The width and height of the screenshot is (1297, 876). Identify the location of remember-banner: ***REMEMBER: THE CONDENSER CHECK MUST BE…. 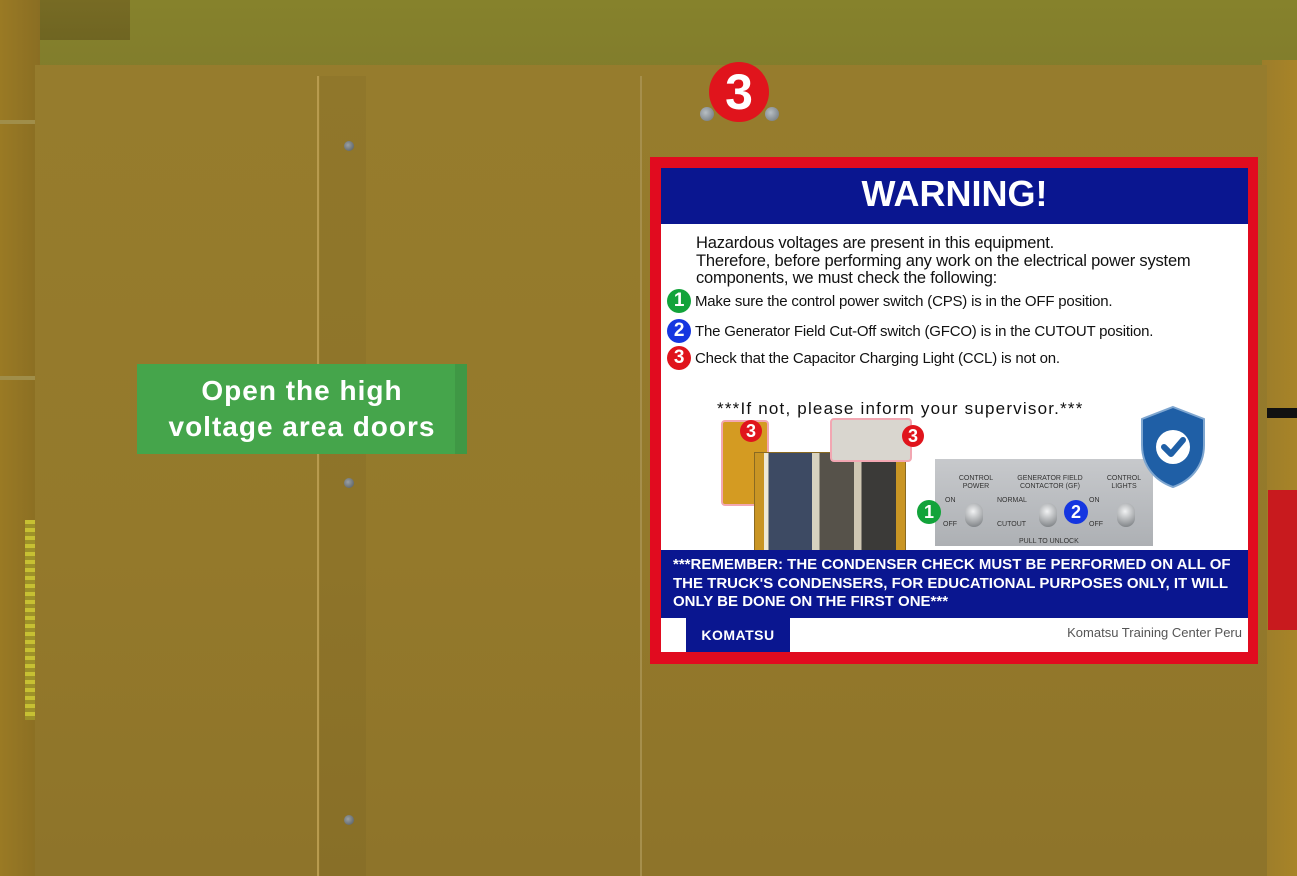
(954, 584).